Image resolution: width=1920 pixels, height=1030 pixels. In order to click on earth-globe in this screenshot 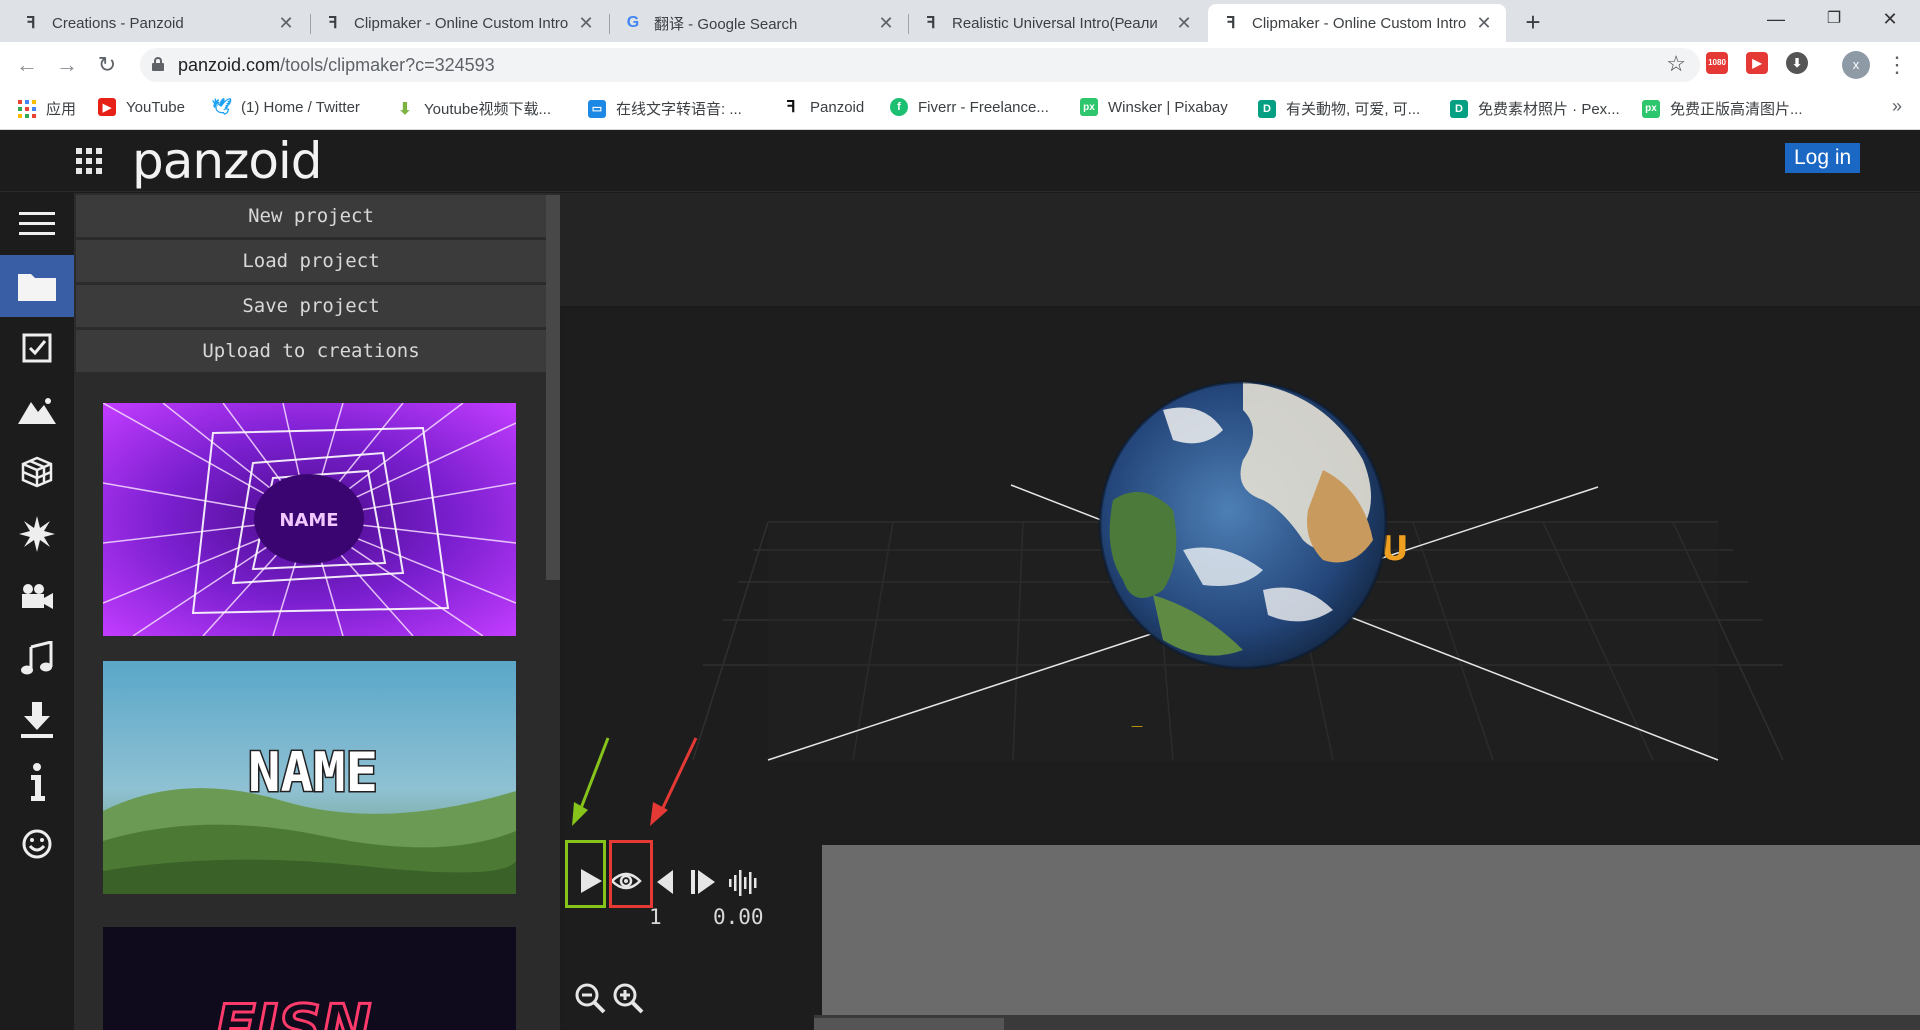, I will do `click(1243, 525)`.